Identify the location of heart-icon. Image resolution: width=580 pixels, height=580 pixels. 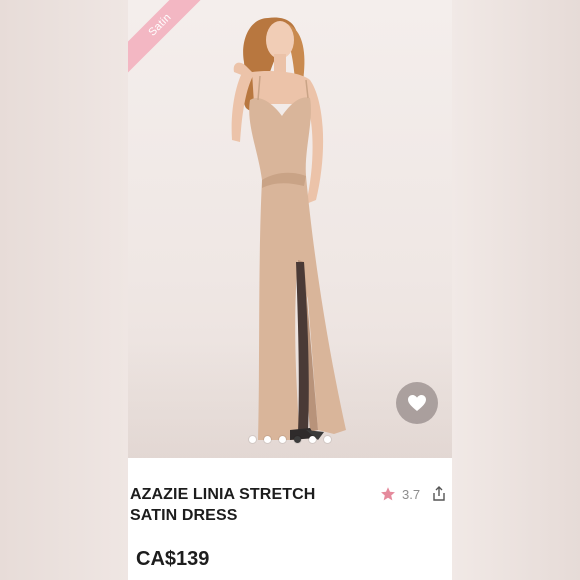
(417, 403).